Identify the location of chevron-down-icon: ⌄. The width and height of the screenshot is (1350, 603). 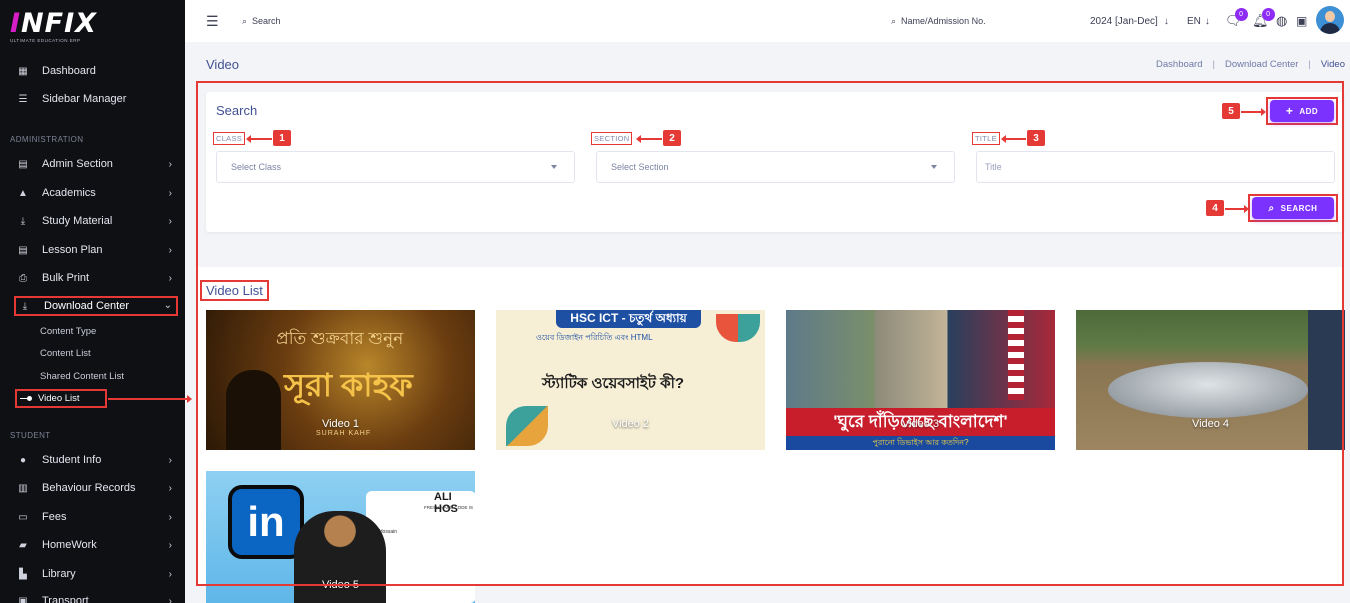
(167, 305).